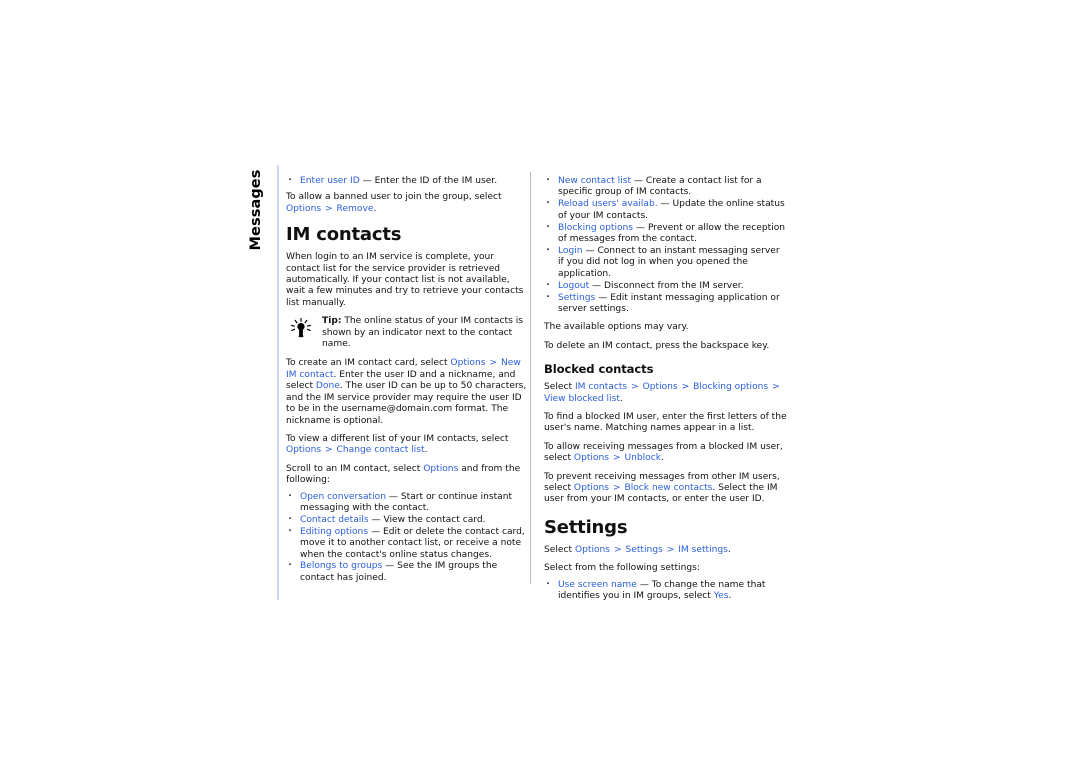 This screenshot has height=763, width=1080. I want to click on ui-term-done: Done, so click(327, 386).